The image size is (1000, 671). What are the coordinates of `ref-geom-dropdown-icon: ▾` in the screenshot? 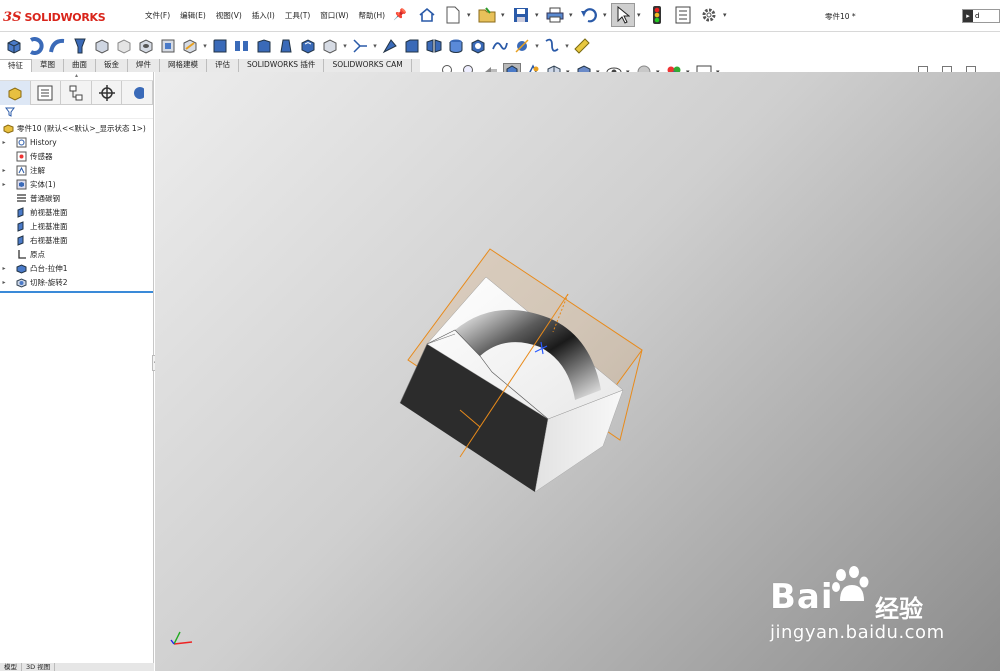 It's located at (375, 46).